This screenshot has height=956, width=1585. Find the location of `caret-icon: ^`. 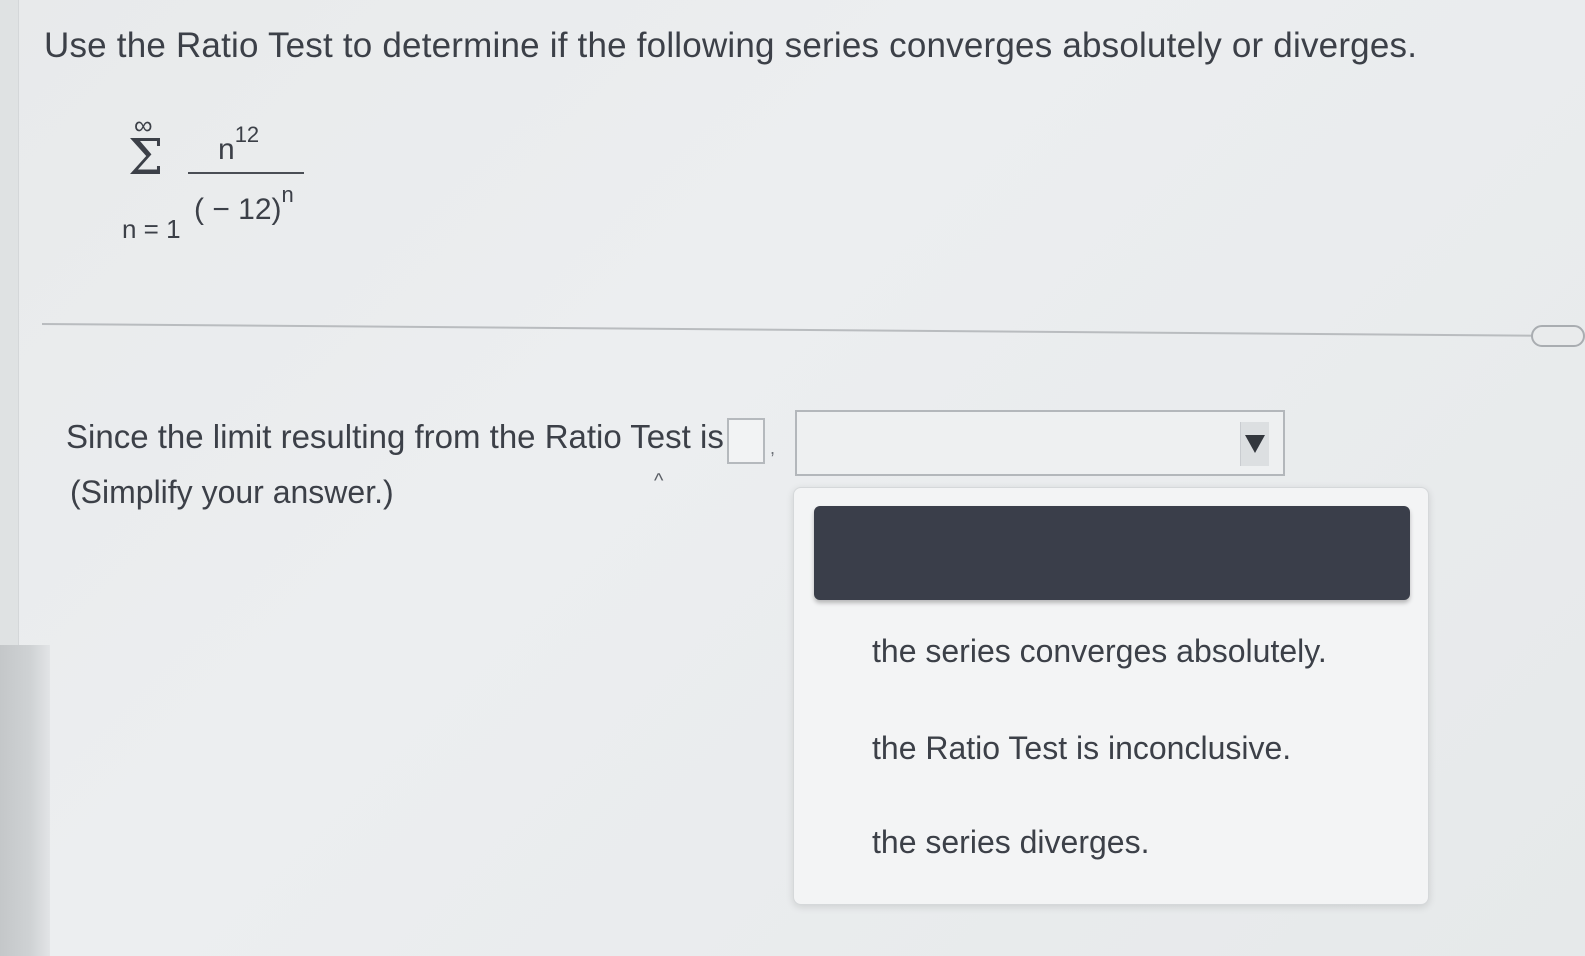

caret-icon: ^ is located at coordinates (659, 481).